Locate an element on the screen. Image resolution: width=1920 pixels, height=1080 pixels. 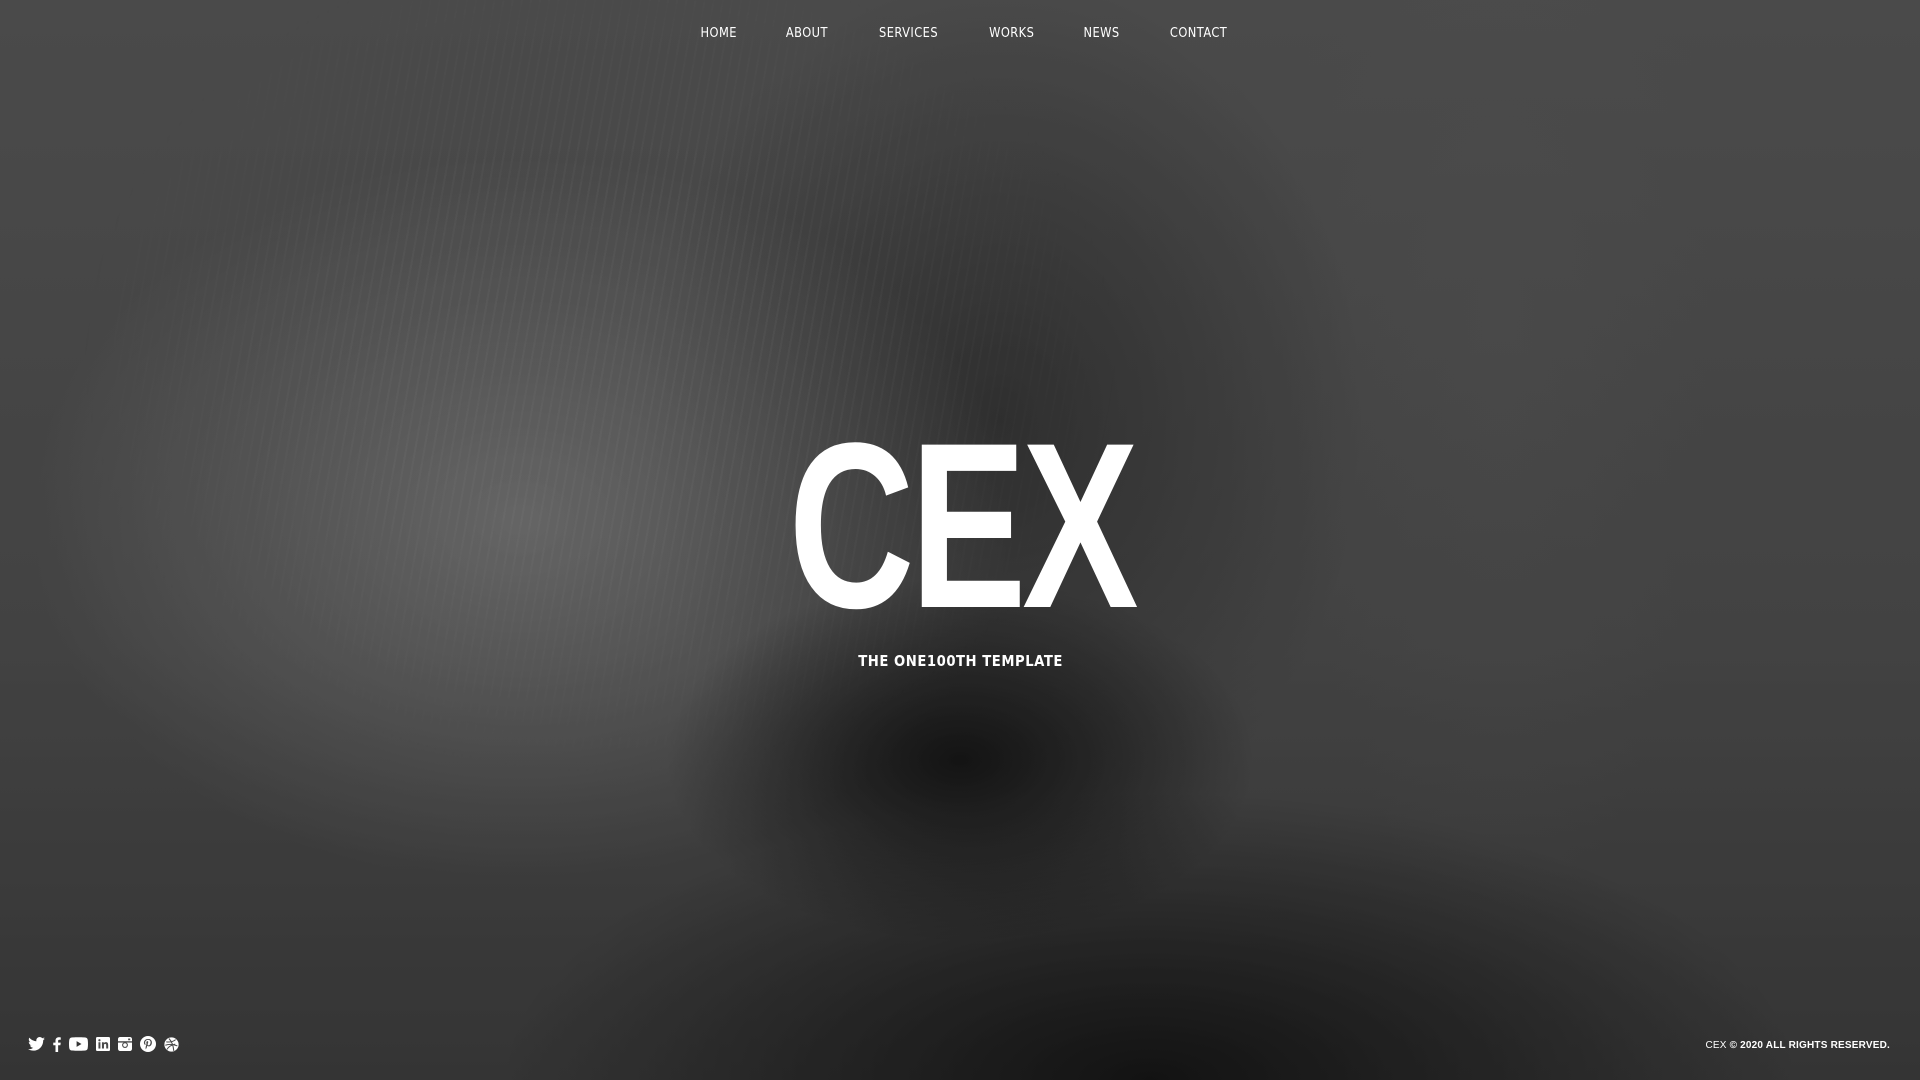
linkedin-icon is located at coordinates (103, 1044).